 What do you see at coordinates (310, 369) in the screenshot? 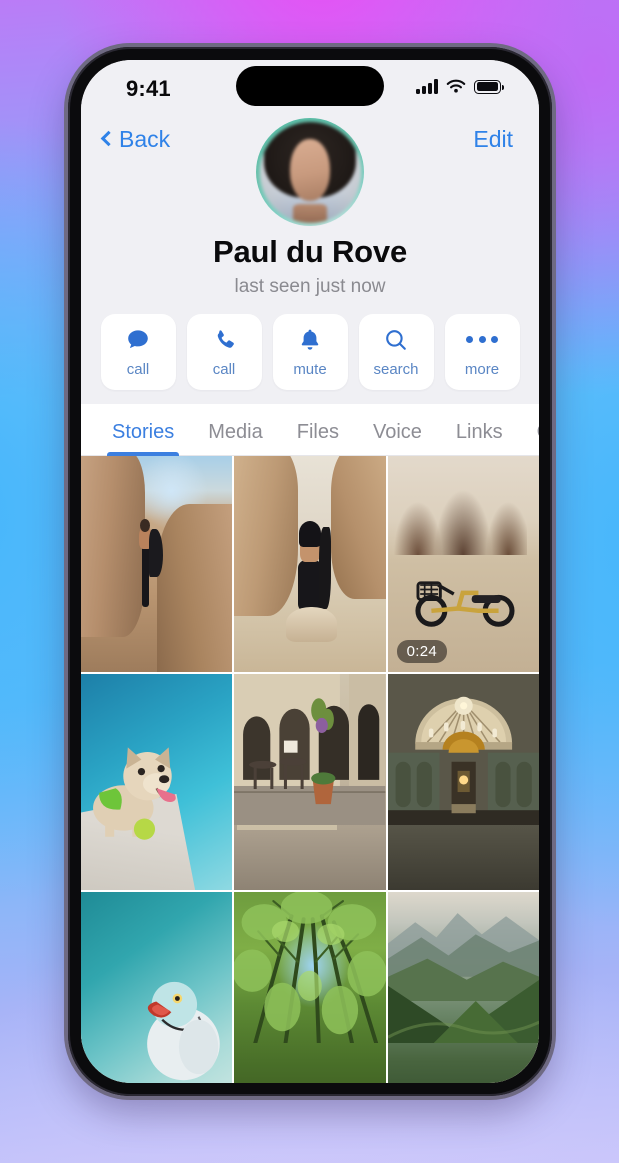
I see `action-button-mute-label: mute` at bounding box center [310, 369].